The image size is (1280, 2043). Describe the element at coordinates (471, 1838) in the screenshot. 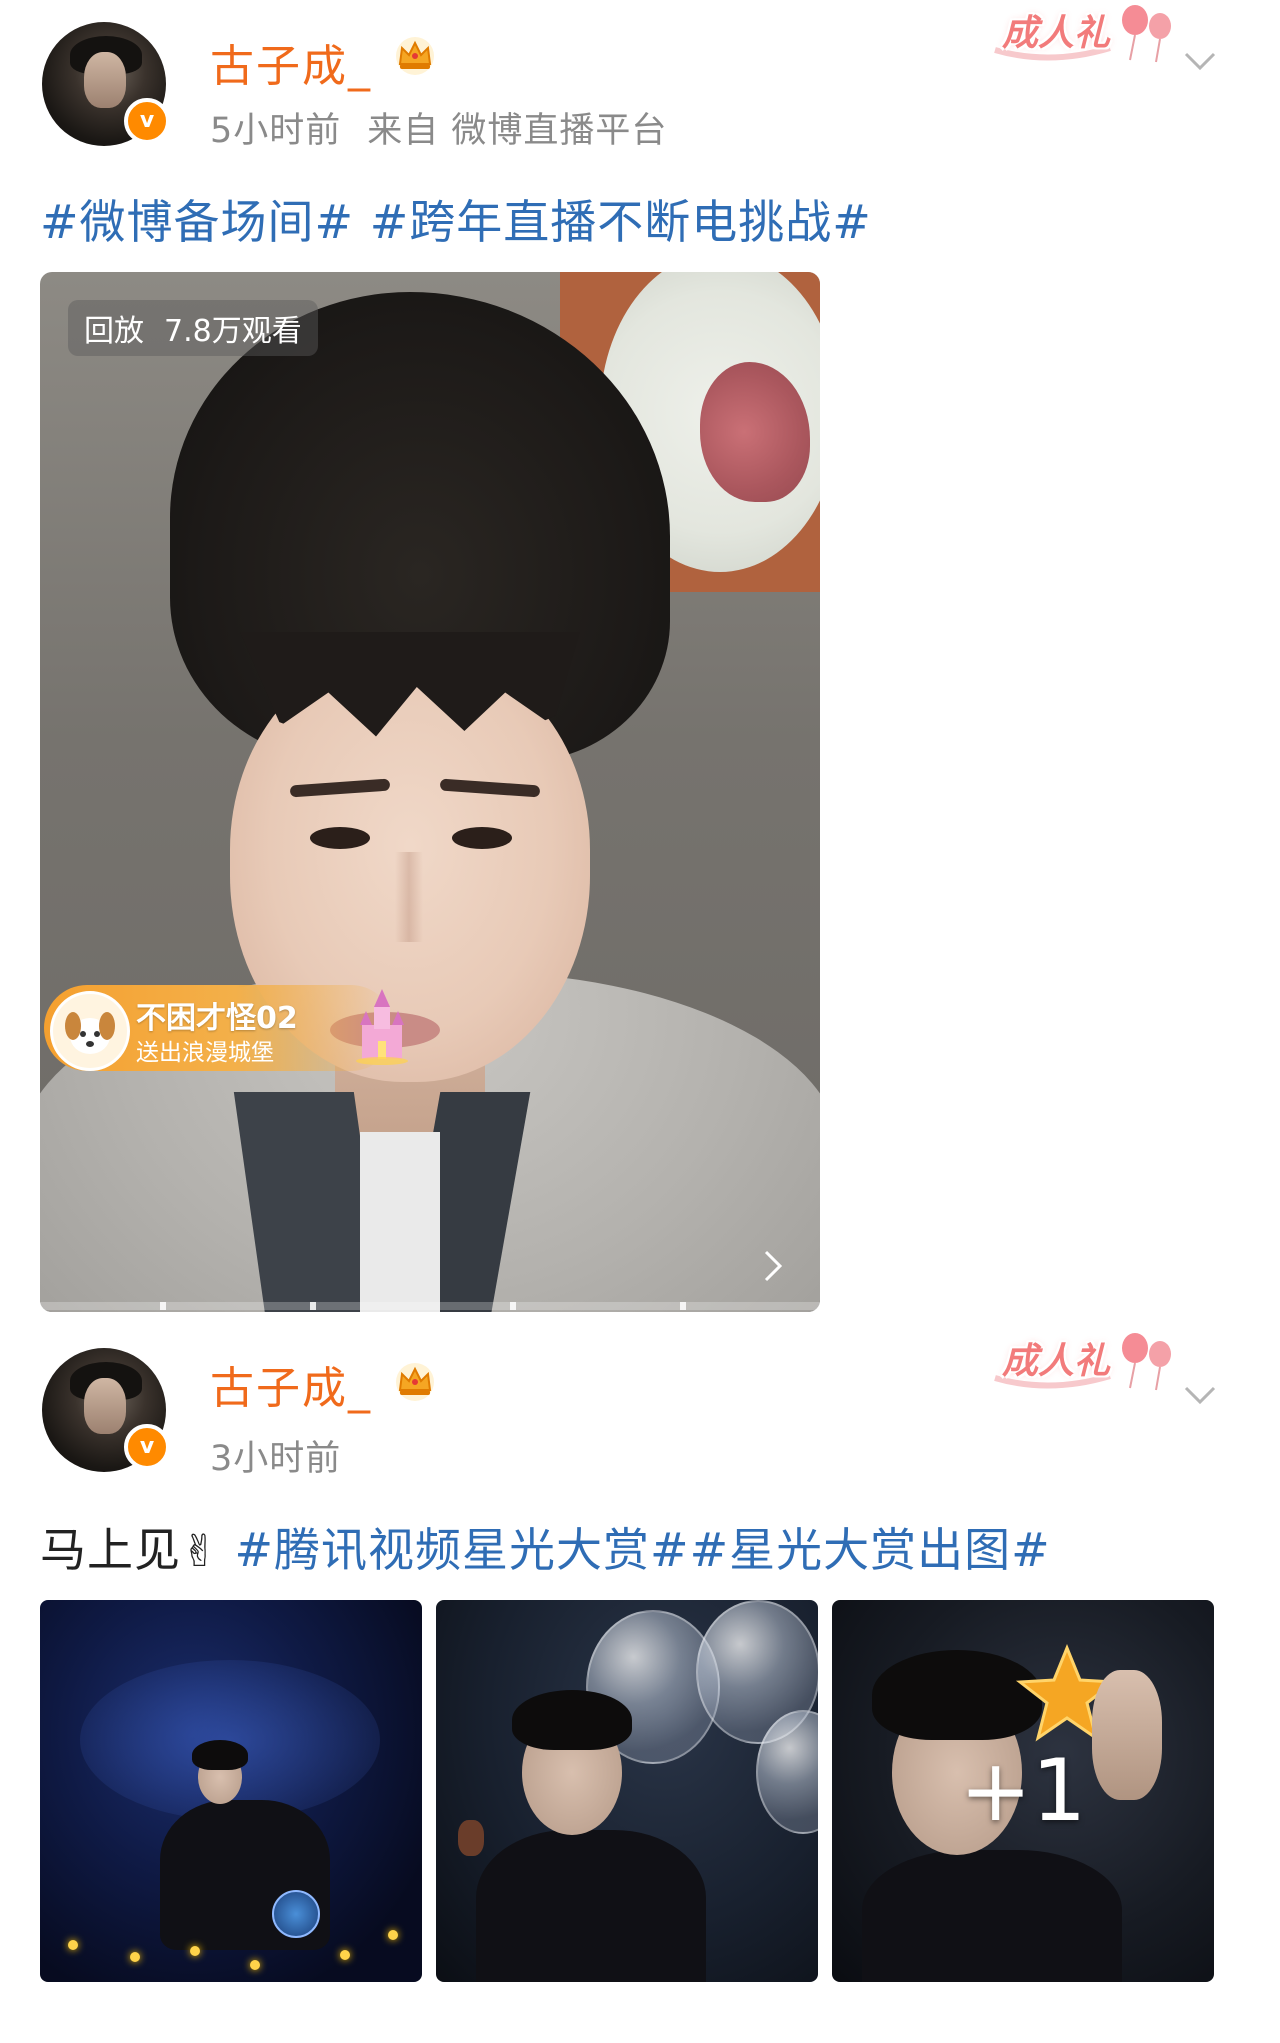

I see `mini-doll` at that location.